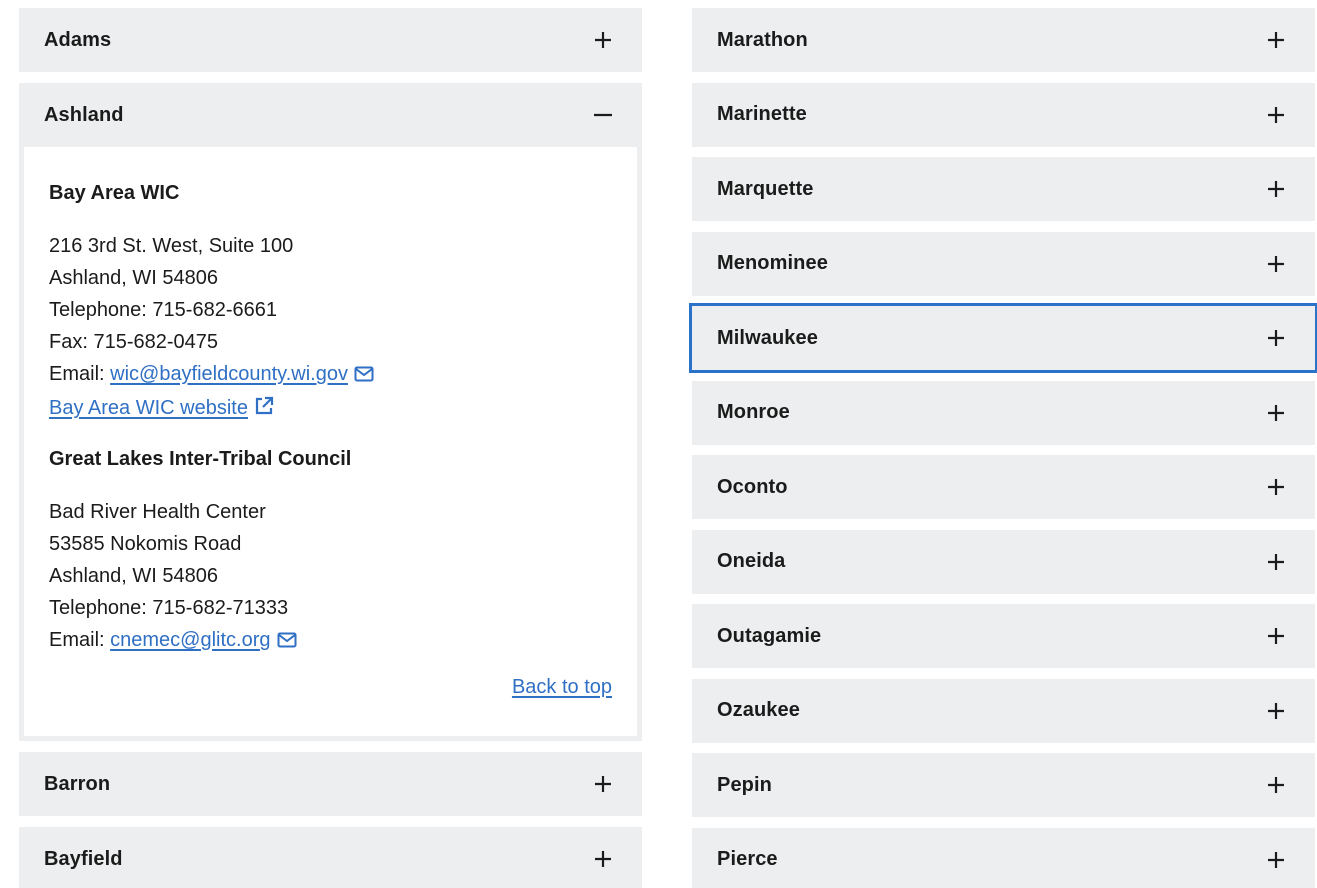 This screenshot has height=888, width=1317. What do you see at coordinates (747, 859) in the screenshot?
I see `accordion-title: Pierce` at bounding box center [747, 859].